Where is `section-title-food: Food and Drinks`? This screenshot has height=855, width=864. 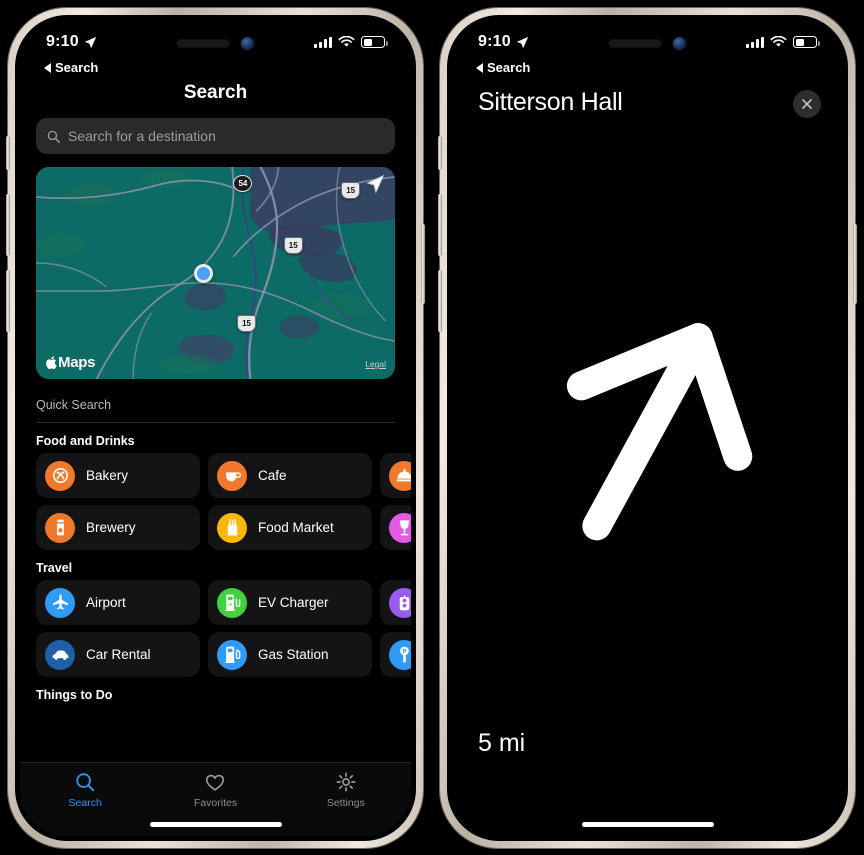 section-title-food: Food and Drinks is located at coordinates (85, 441).